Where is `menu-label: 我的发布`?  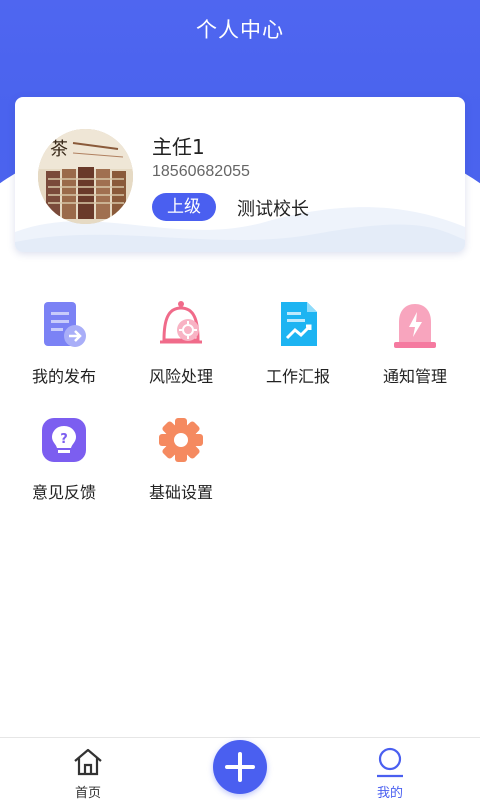
menu-label: 我的发布 is located at coordinates (63, 376).